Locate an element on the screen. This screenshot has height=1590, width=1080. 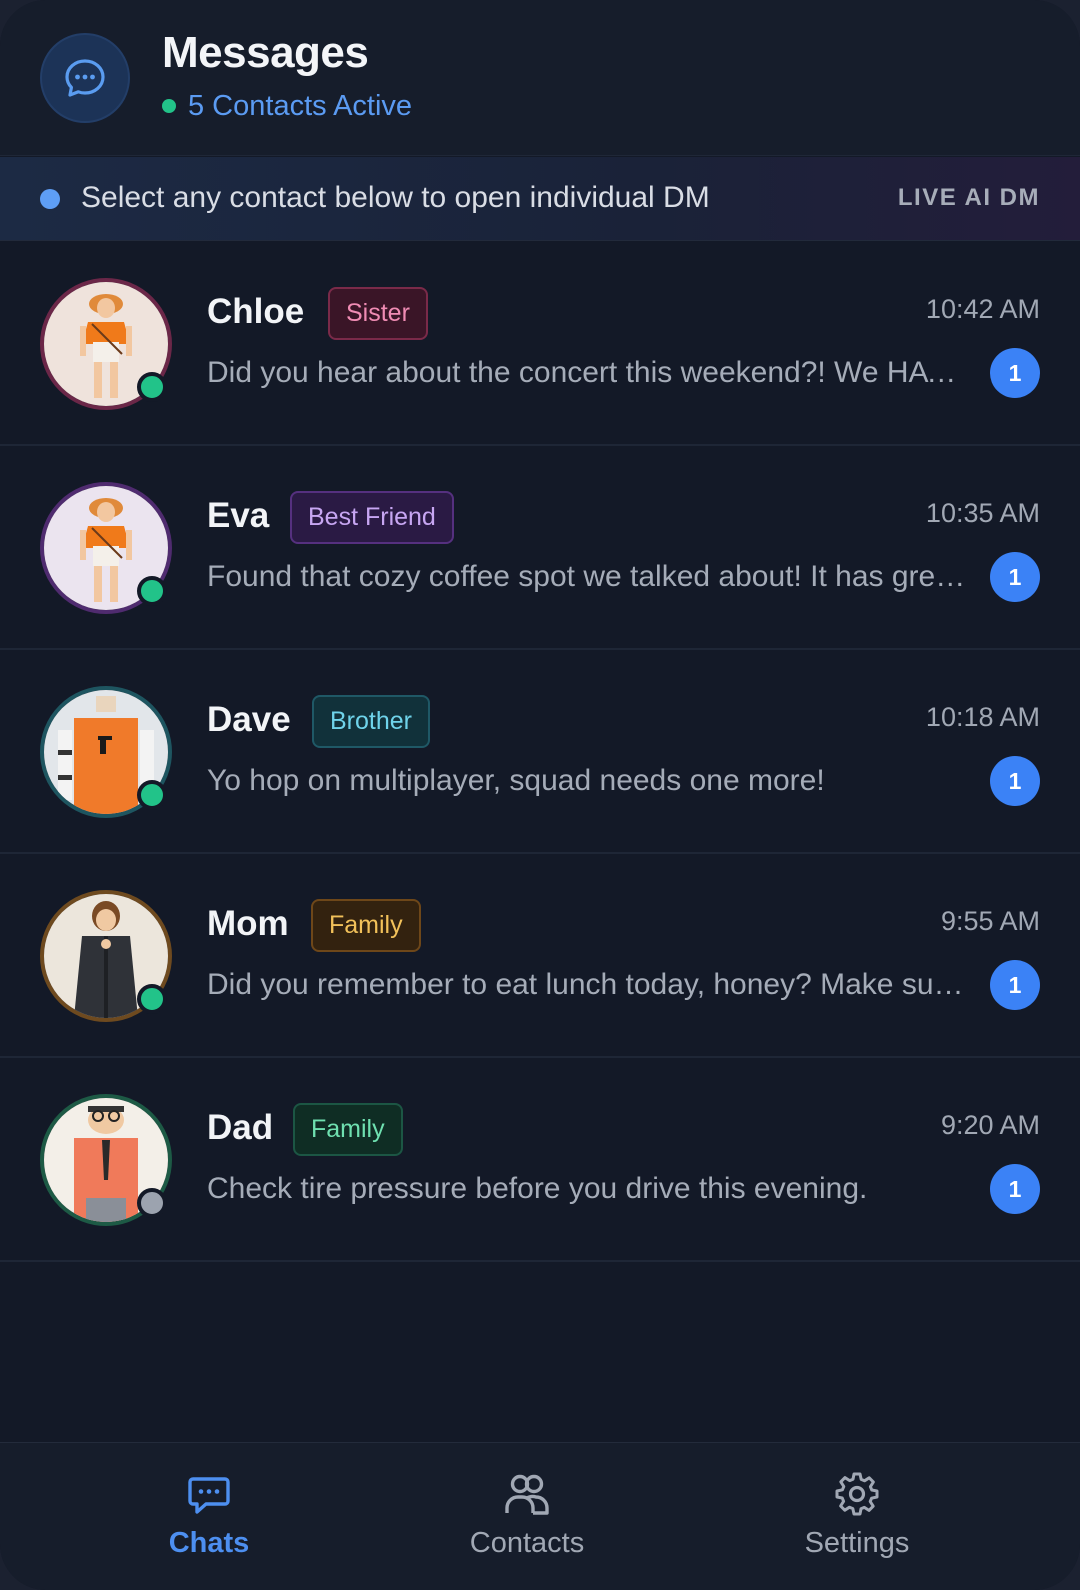
relationship-tag: Best Friend is located at coordinates (372, 517).